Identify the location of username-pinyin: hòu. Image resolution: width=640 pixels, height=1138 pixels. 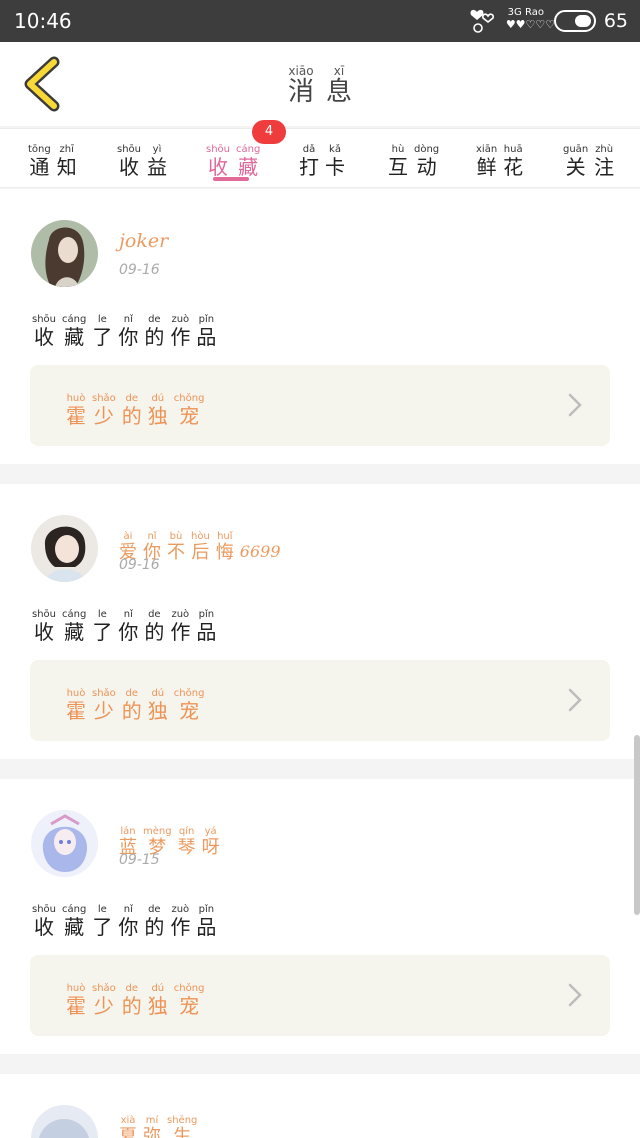
(200, 536).